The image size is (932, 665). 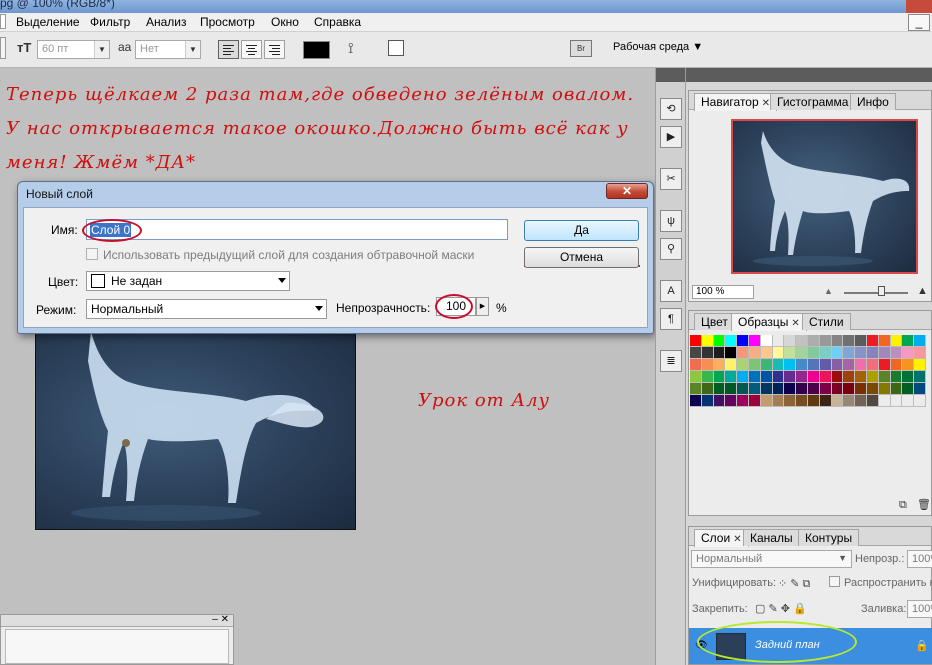 I want to click on tab-info: Инфо, so click(x=873, y=101).